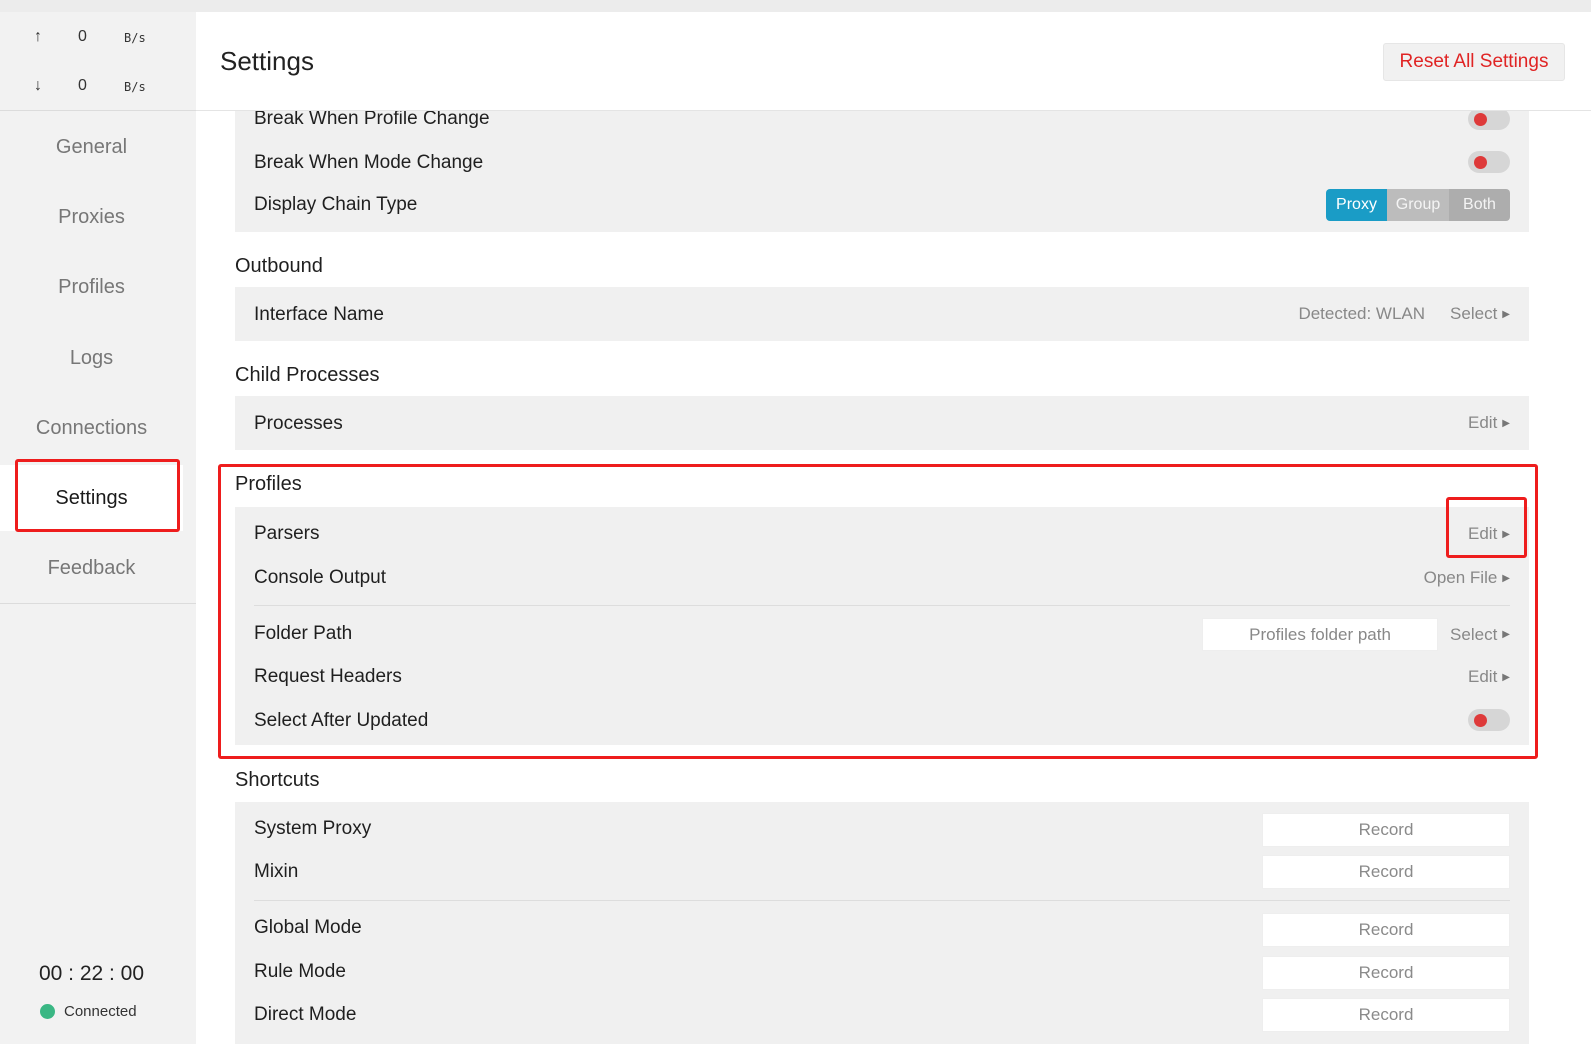 The width and height of the screenshot is (1591, 1044). I want to click on chain-type-both-option: Both, so click(1479, 205).